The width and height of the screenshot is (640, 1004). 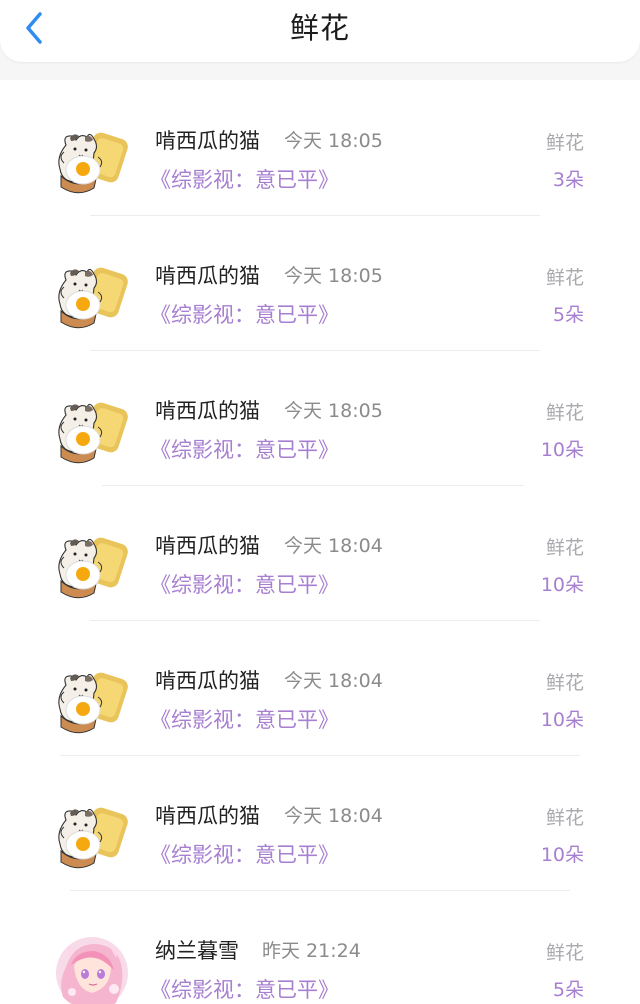 I want to click on page-title: 鲜花, so click(x=319, y=28).